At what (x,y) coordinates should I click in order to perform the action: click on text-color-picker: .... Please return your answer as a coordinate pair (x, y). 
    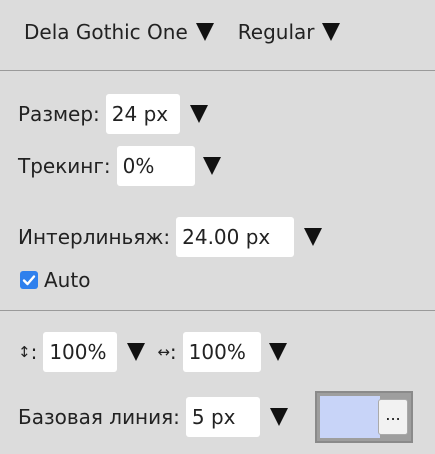
    Looking at the image, I should click on (364, 417).